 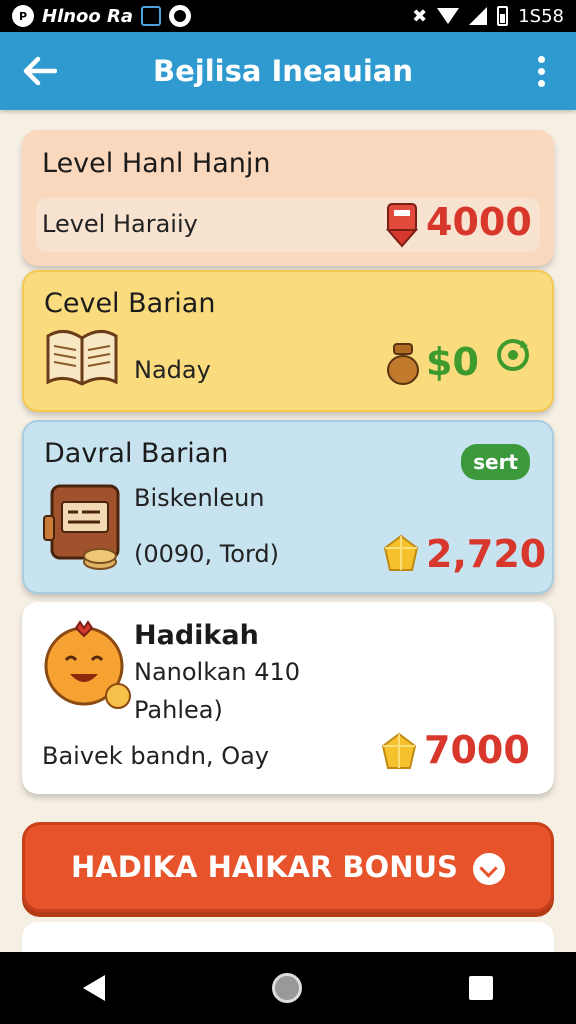 What do you see at coordinates (486, 554) in the screenshot?
I see `reward-amount: 2,720` at bounding box center [486, 554].